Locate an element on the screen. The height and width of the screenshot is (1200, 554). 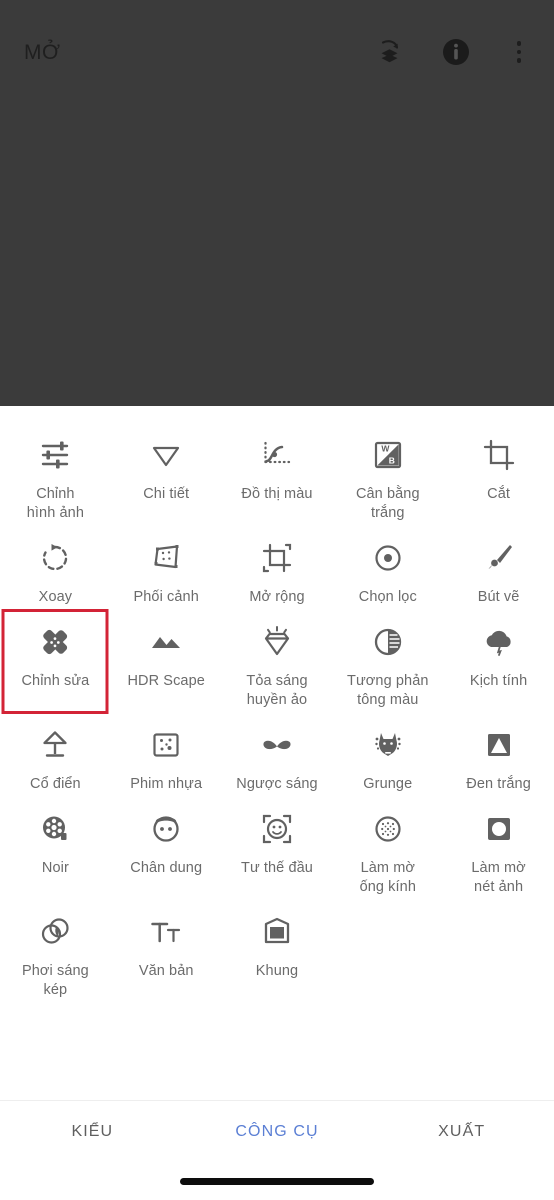
undo-layers-icon is located at coordinates (390, 52).